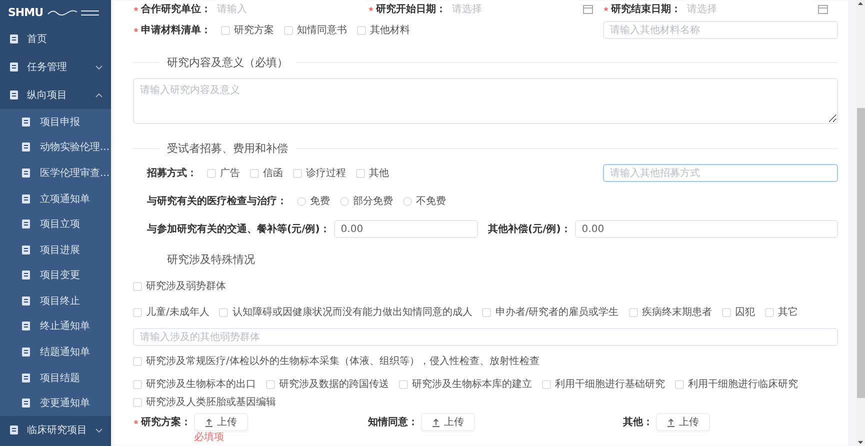 The height and width of the screenshot is (446, 865). Describe the element at coordinates (860, 253) in the screenshot. I see `scrollbar-thumb` at that location.